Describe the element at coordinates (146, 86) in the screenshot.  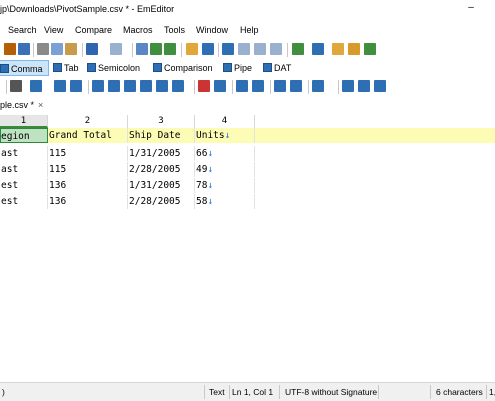
I see `sort-desc-alt-icon` at that location.